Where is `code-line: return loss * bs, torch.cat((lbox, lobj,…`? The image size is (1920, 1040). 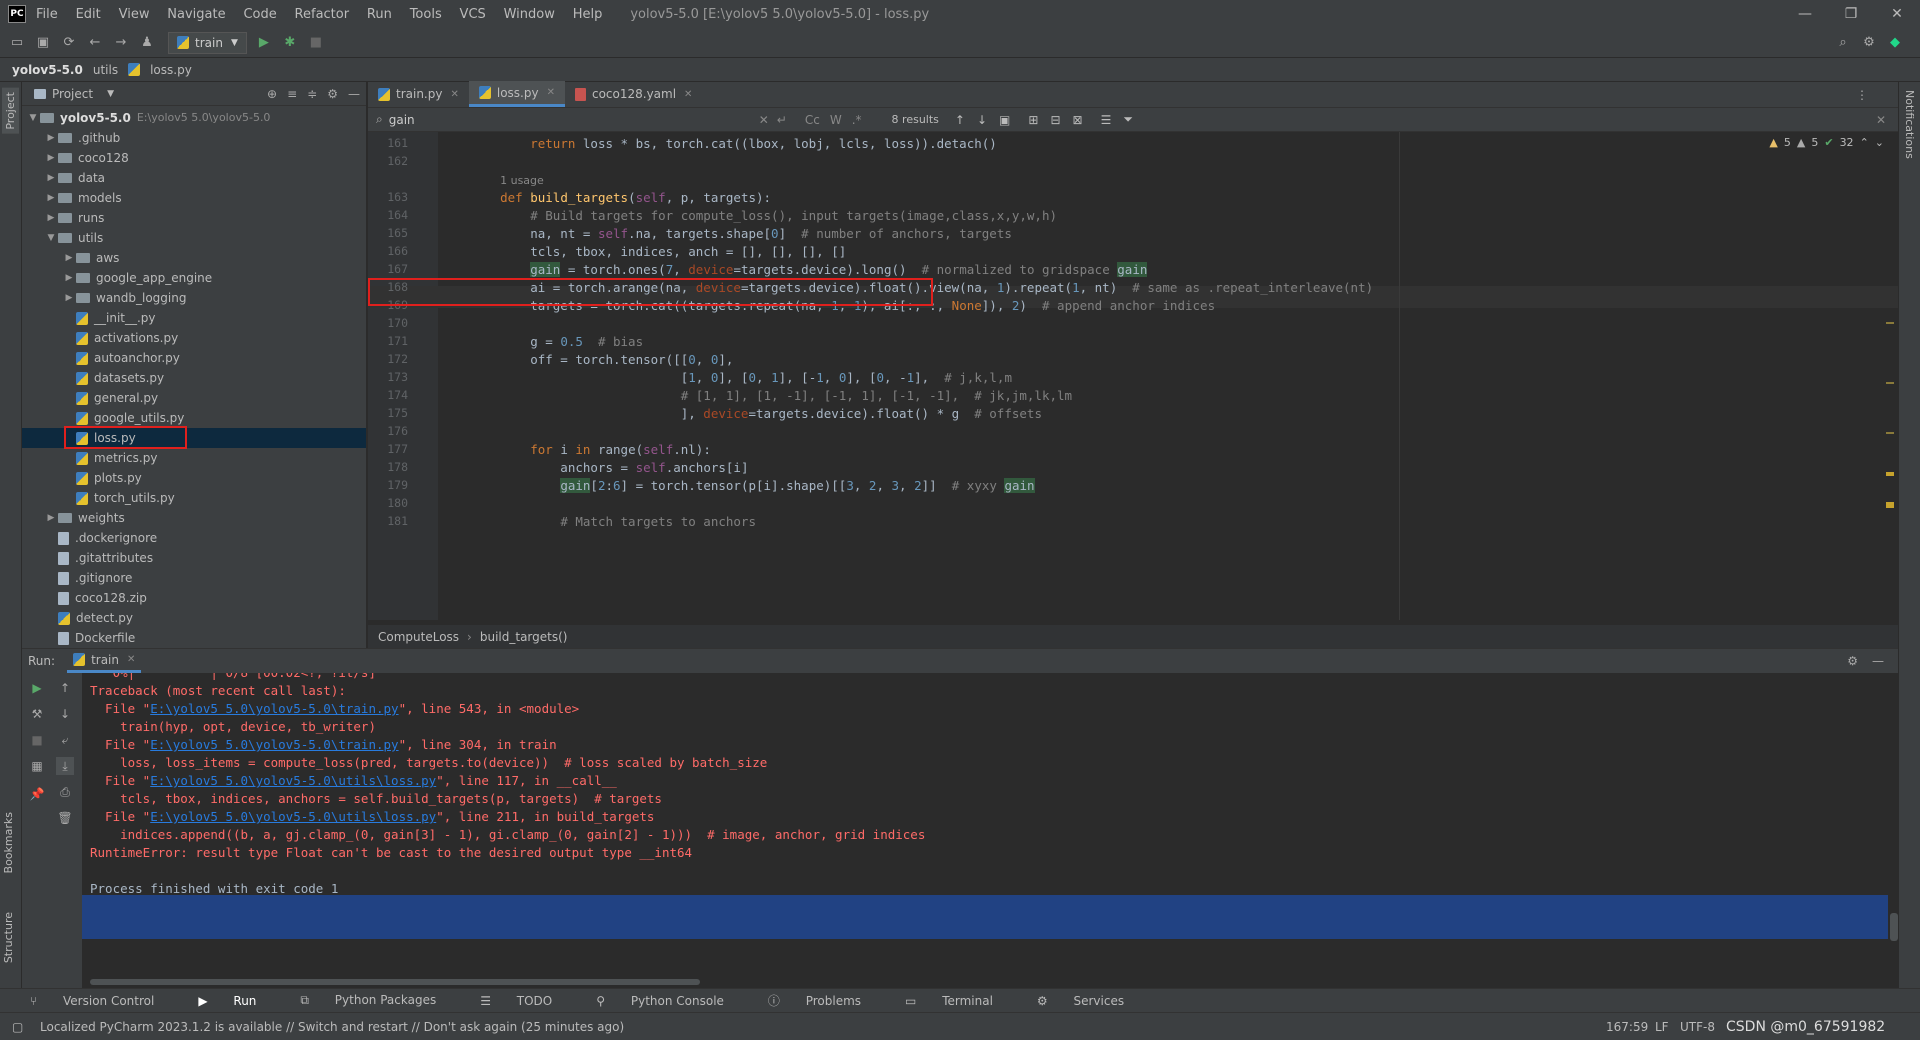 code-line: return loss * bs, torch.cat((lbox, lobj,… is located at coordinates (733, 143).